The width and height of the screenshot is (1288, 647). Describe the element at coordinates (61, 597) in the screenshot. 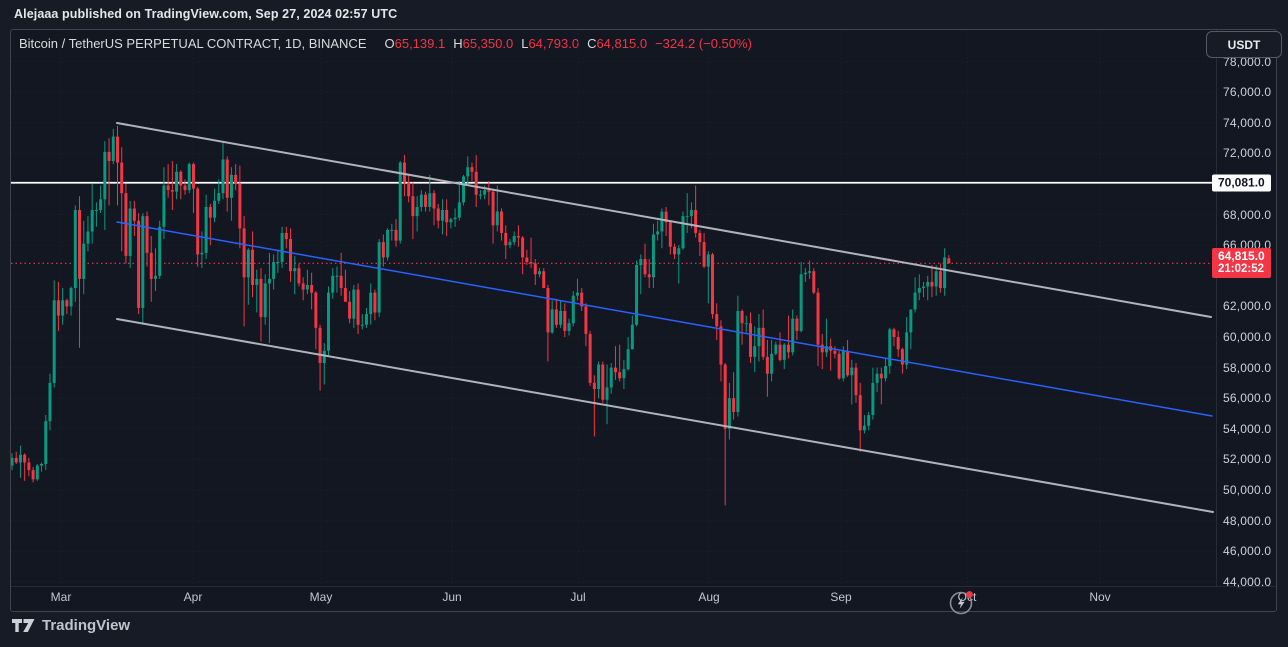

I see `time-axis-label-mar: Mar` at that location.